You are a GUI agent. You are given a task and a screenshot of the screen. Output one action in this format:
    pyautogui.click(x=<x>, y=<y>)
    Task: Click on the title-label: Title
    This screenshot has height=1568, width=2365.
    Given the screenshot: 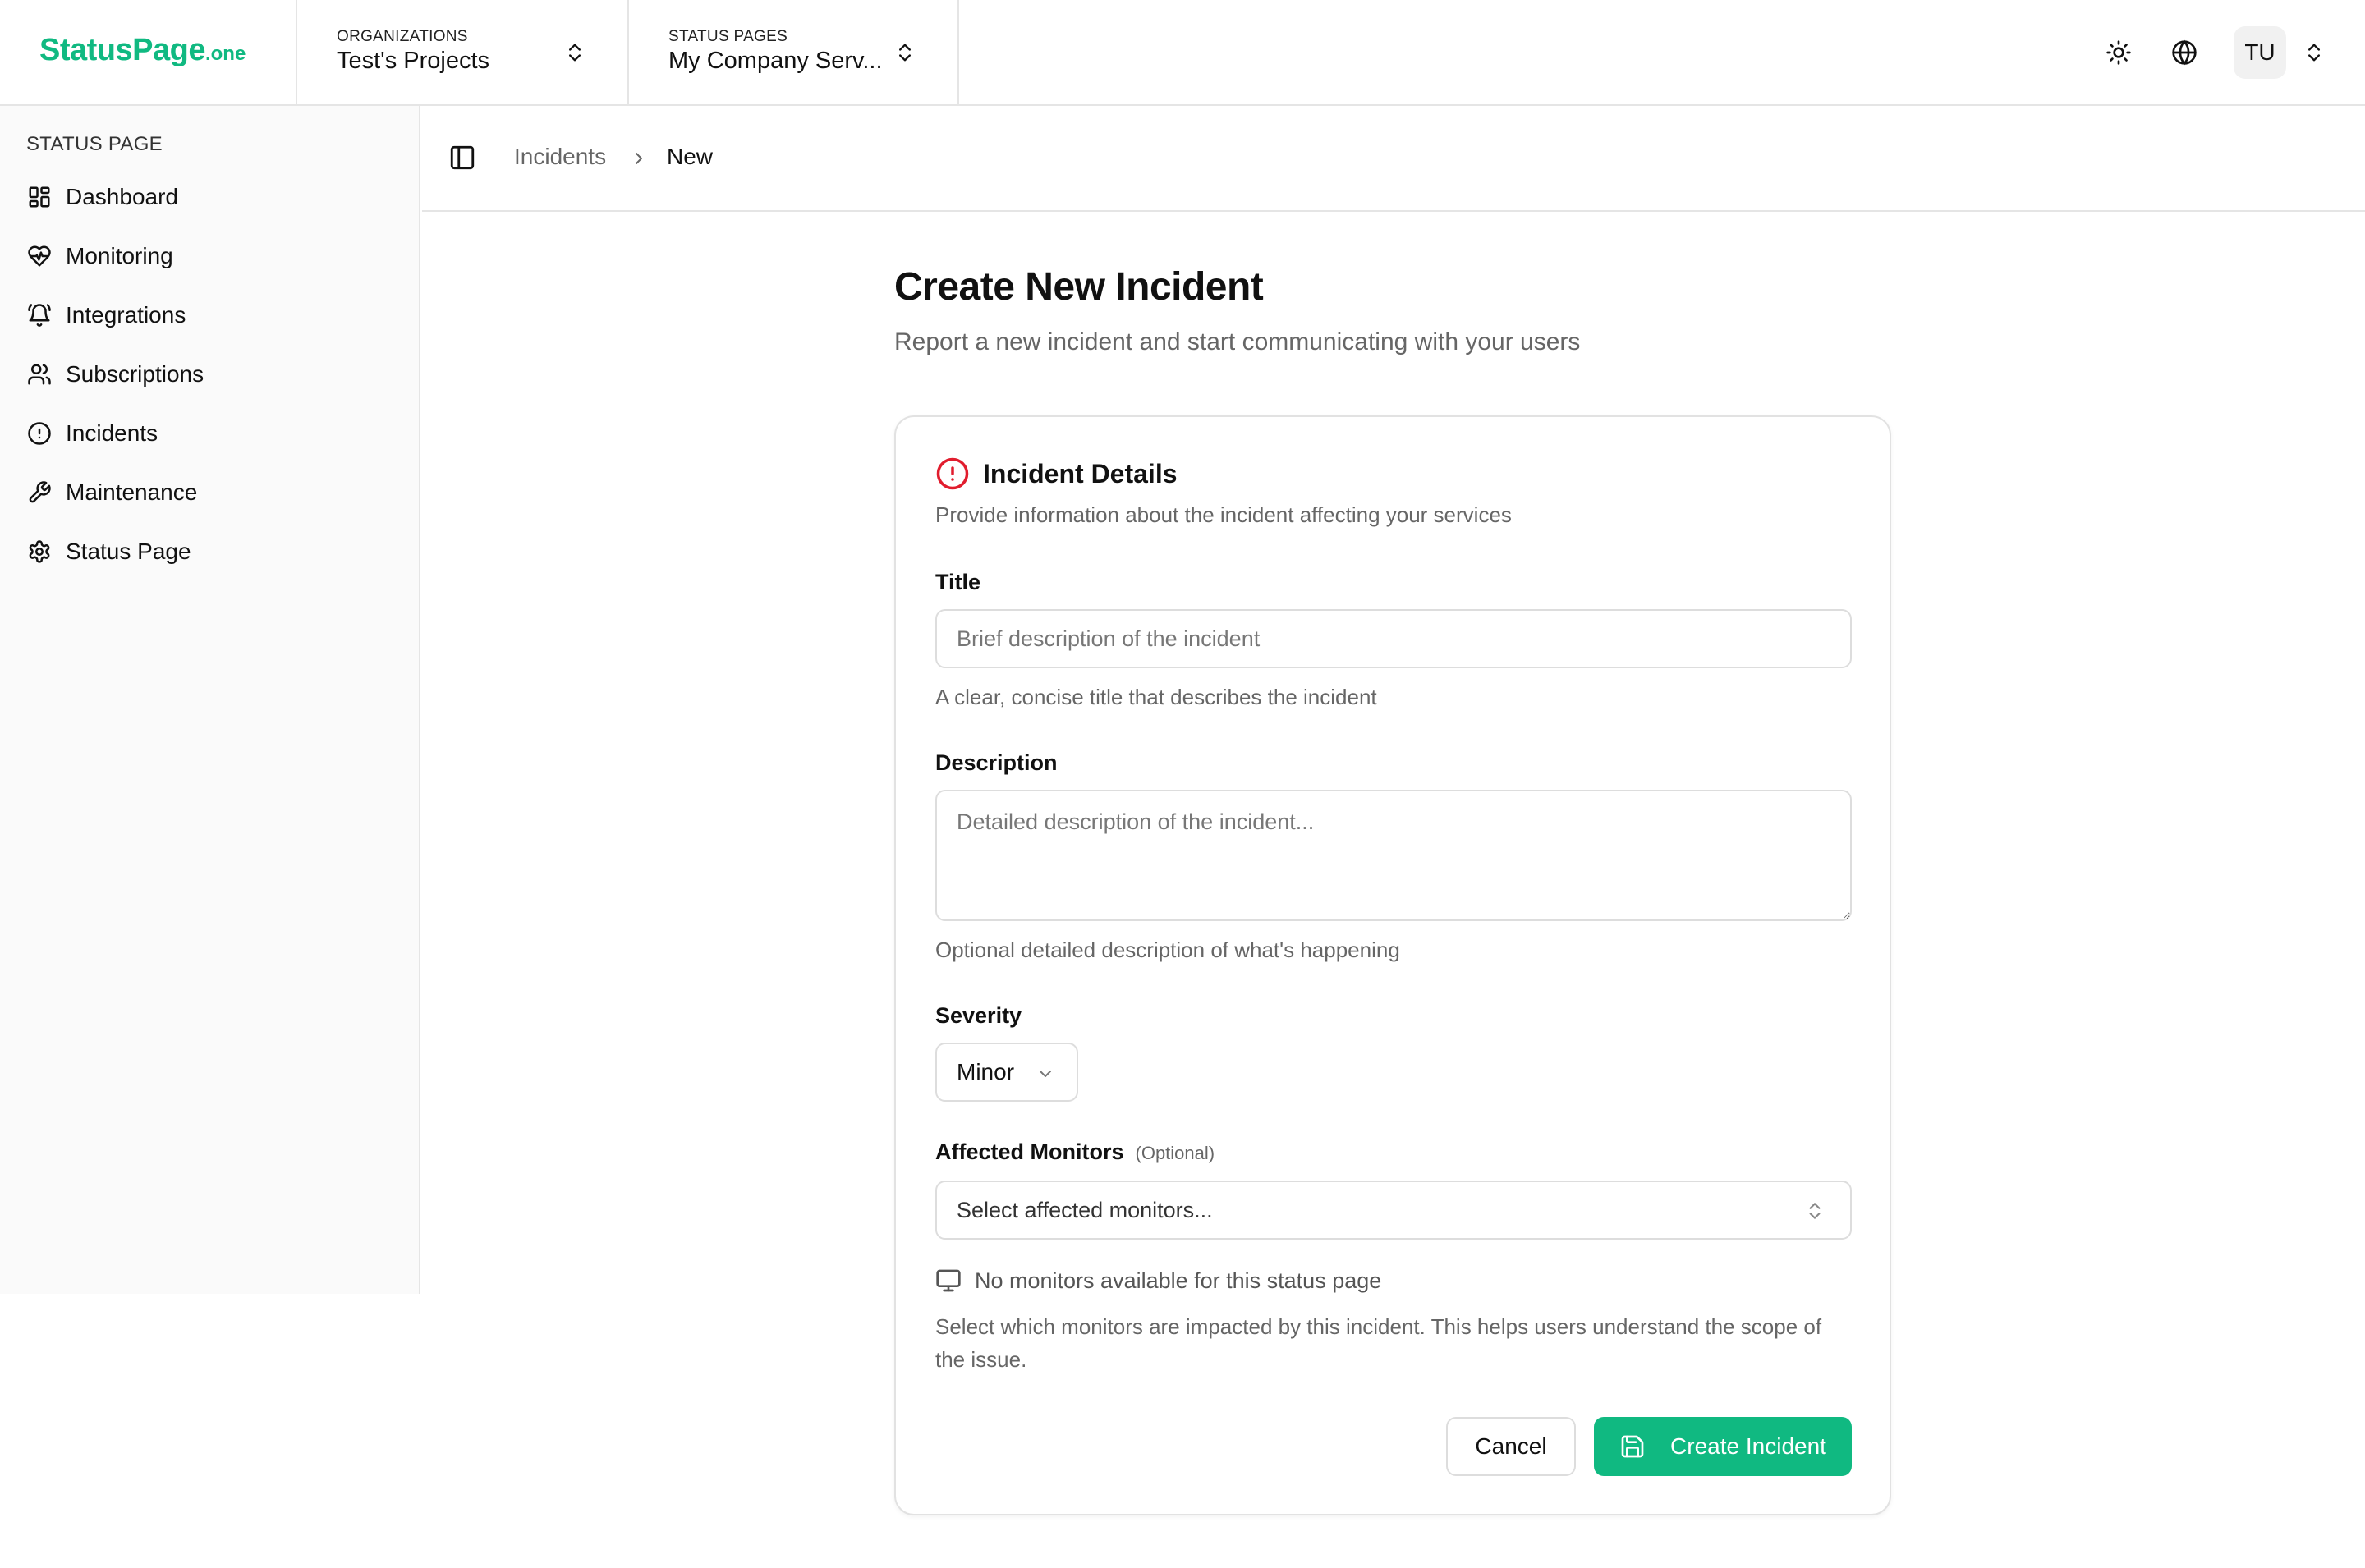 What is the action you would take?
    pyautogui.click(x=958, y=582)
    